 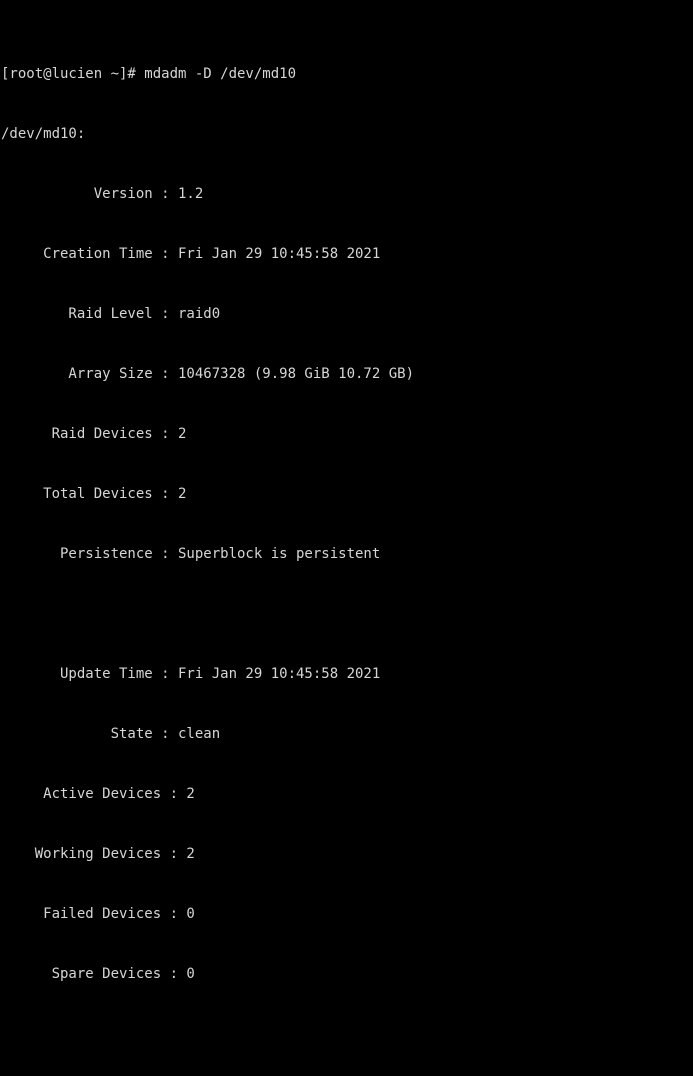 What do you see at coordinates (191, 254) in the screenshot?
I see `field-creation-time: Creation Time : Fri Jan 29 10:45:58 2021` at bounding box center [191, 254].